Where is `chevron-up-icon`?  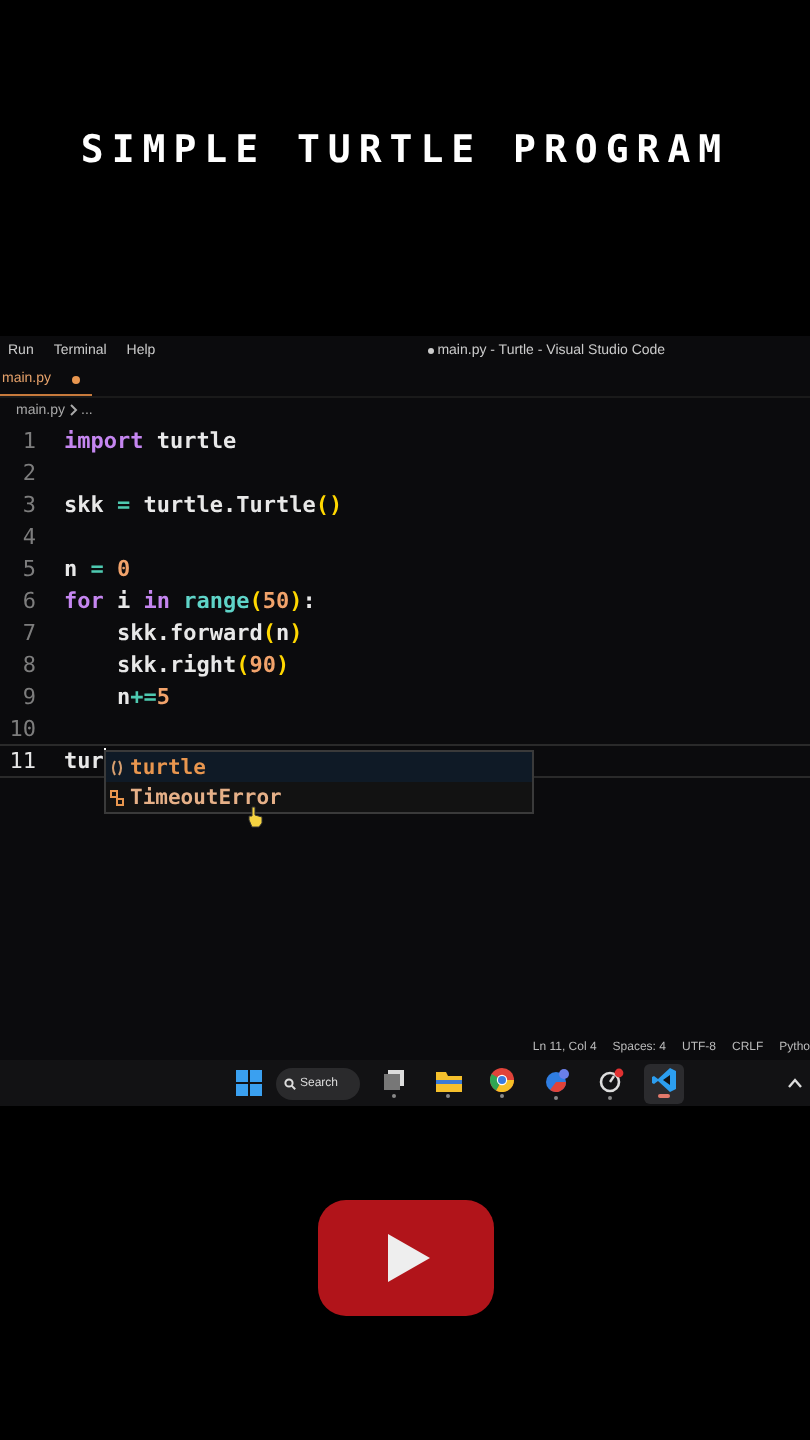 chevron-up-icon is located at coordinates (795, 1083).